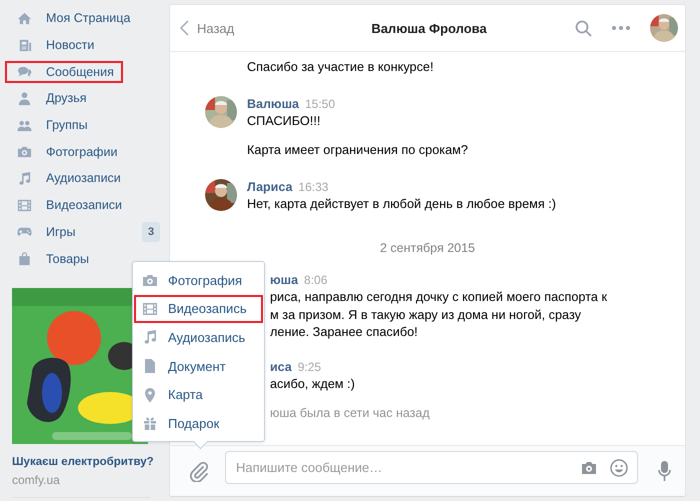  Describe the element at coordinates (357, 150) in the screenshot. I see `message-text: Карта имеет ограничения по срокам?` at that location.